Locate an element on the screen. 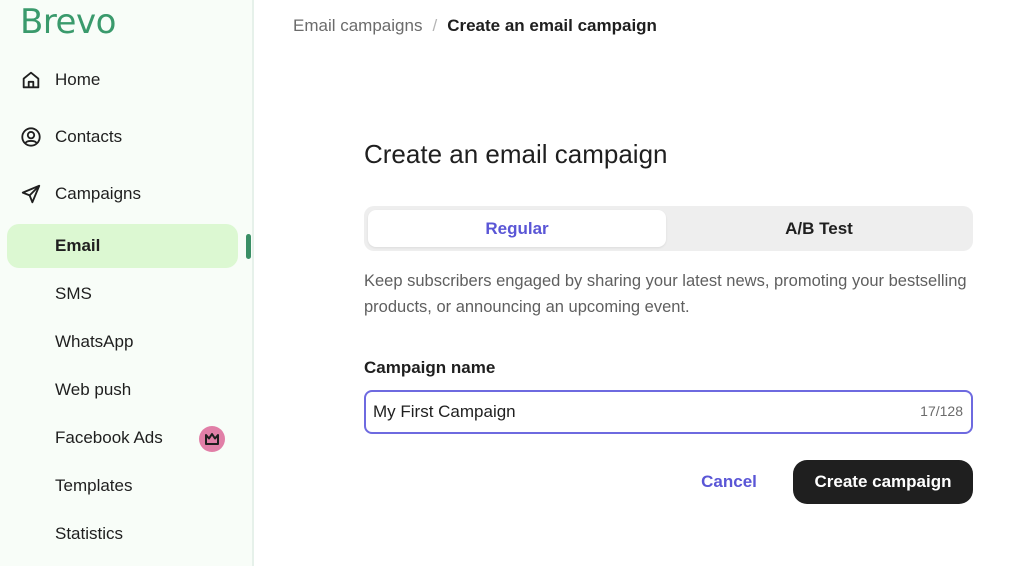 The height and width of the screenshot is (566, 1024). sidebar-subitem-templates: Templates is located at coordinates (127, 486).